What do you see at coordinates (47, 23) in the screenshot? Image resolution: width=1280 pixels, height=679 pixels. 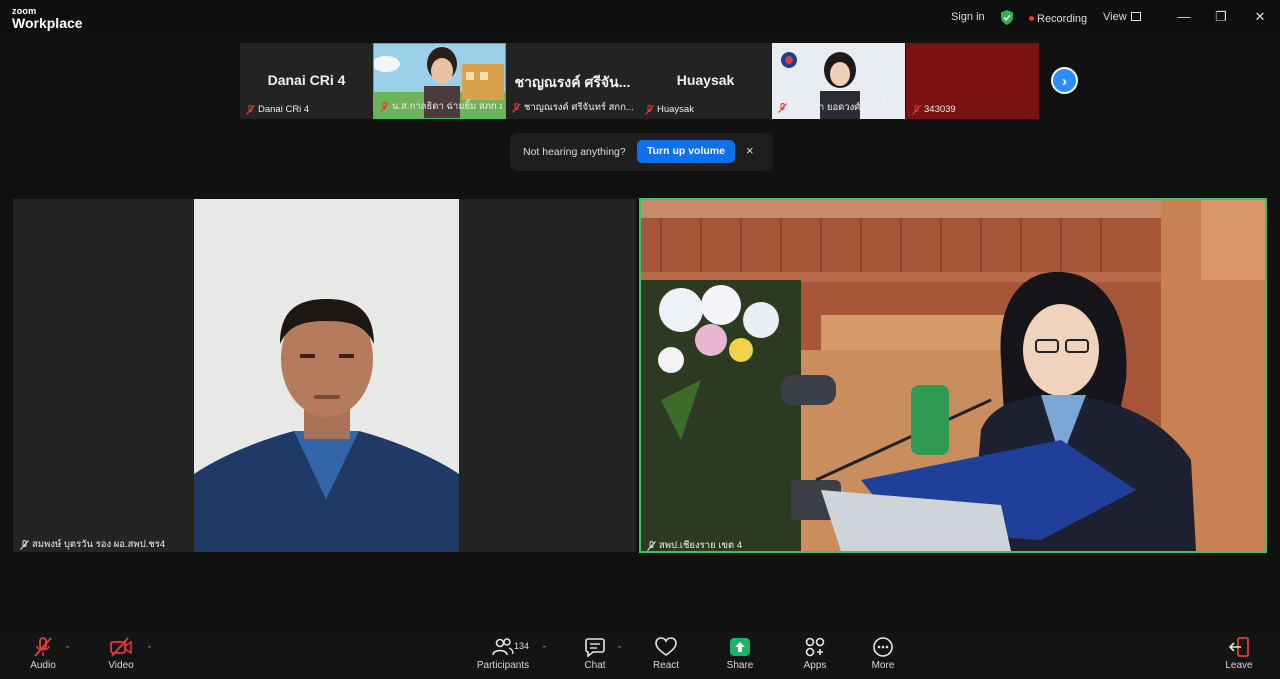 I see `brand-logo-workplace: Workplace` at bounding box center [47, 23].